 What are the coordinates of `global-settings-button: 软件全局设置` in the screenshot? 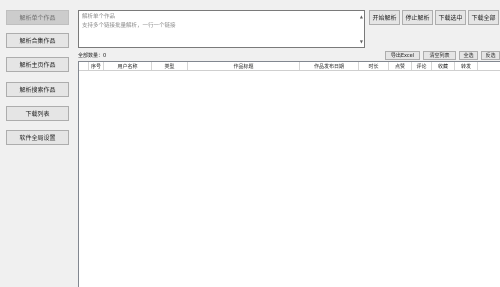 It's located at (37, 137).